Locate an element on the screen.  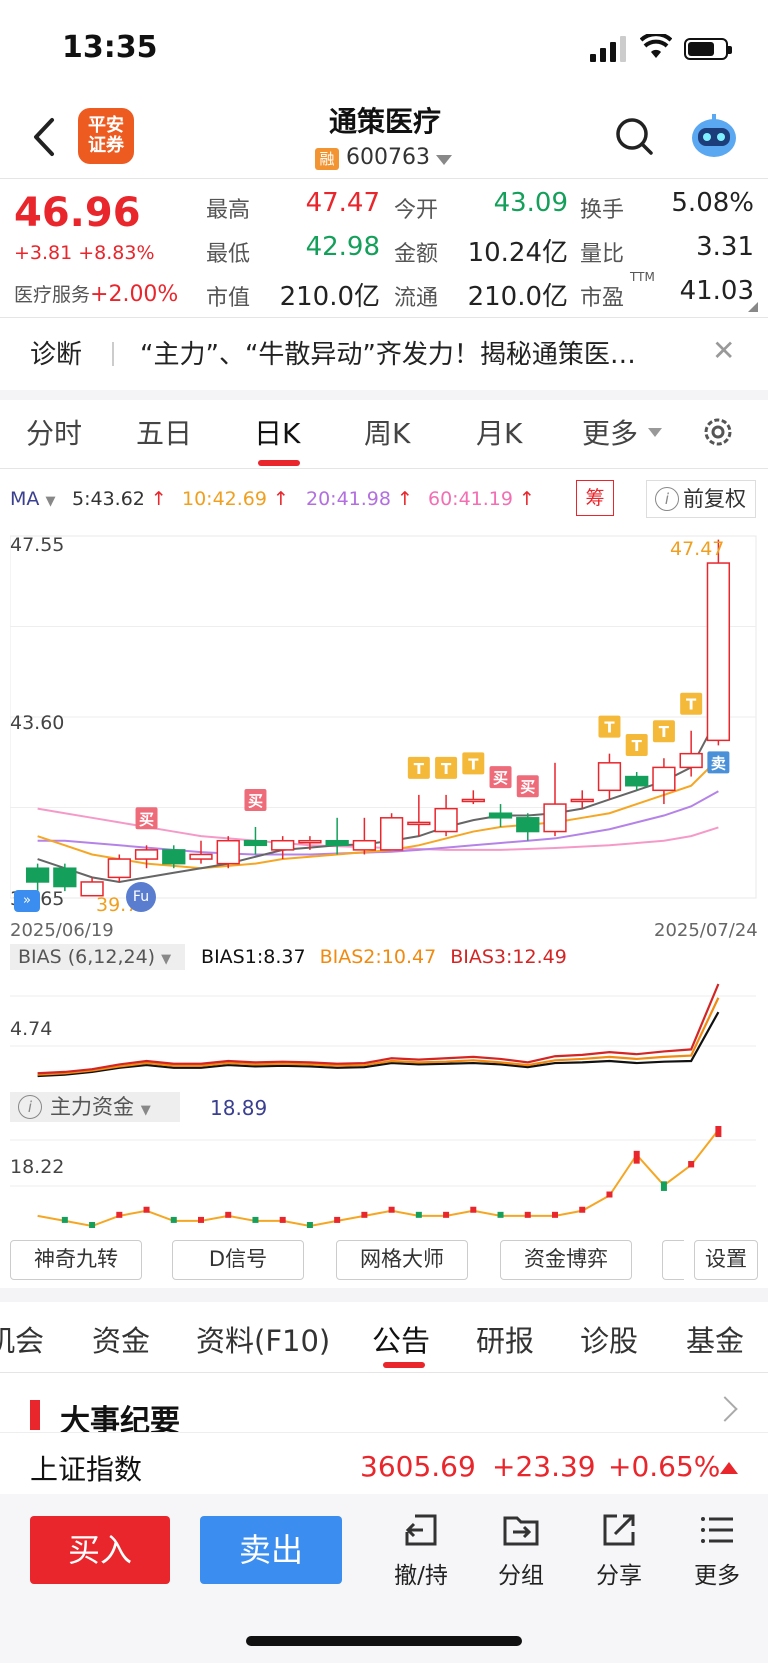
tool-magic-nine: 神奇九转 is located at coordinates (76, 1260).